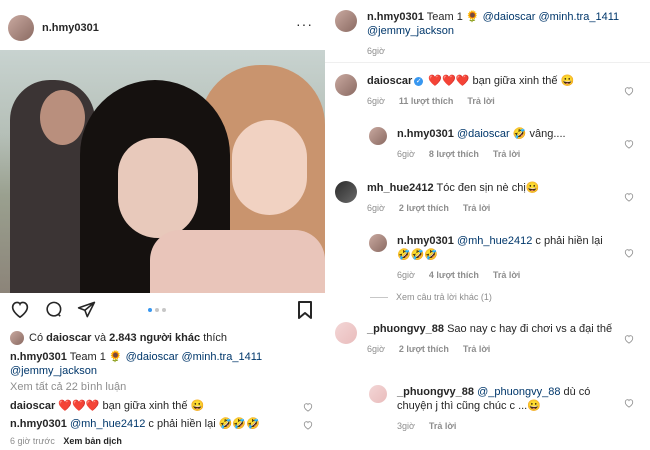 The height and width of the screenshot is (450, 650). I want to click on likes-suffix: thích, so click(215, 338).